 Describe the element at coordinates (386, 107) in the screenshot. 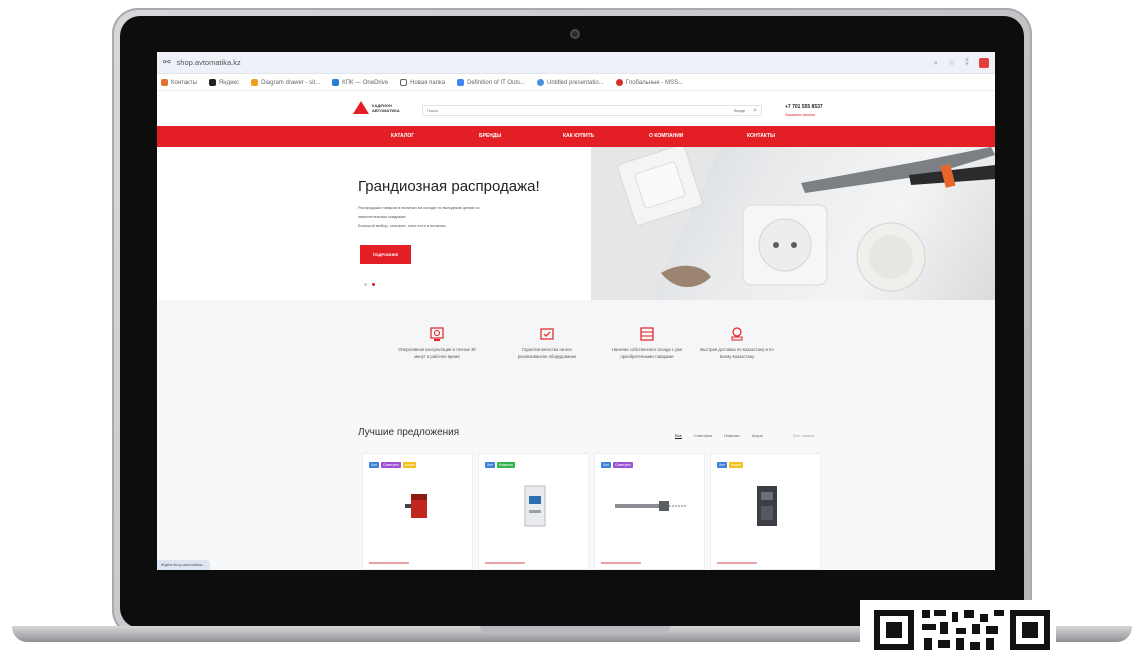

I see `logo-text: КАДРИОН АВТОМАТИКА` at that location.